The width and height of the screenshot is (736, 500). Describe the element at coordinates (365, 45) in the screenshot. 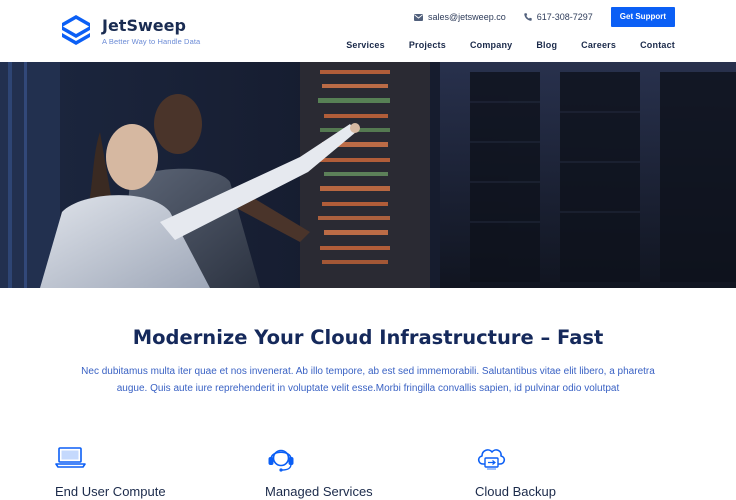

I see `nav-services: Services` at that location.